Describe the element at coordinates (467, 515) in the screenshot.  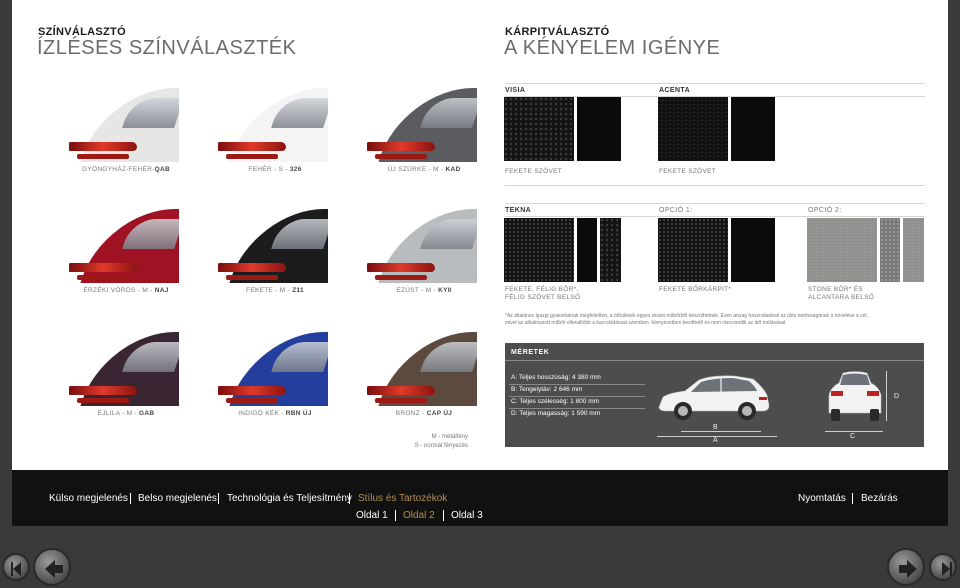
I see `page-3-link: Oldal 3` at that location.